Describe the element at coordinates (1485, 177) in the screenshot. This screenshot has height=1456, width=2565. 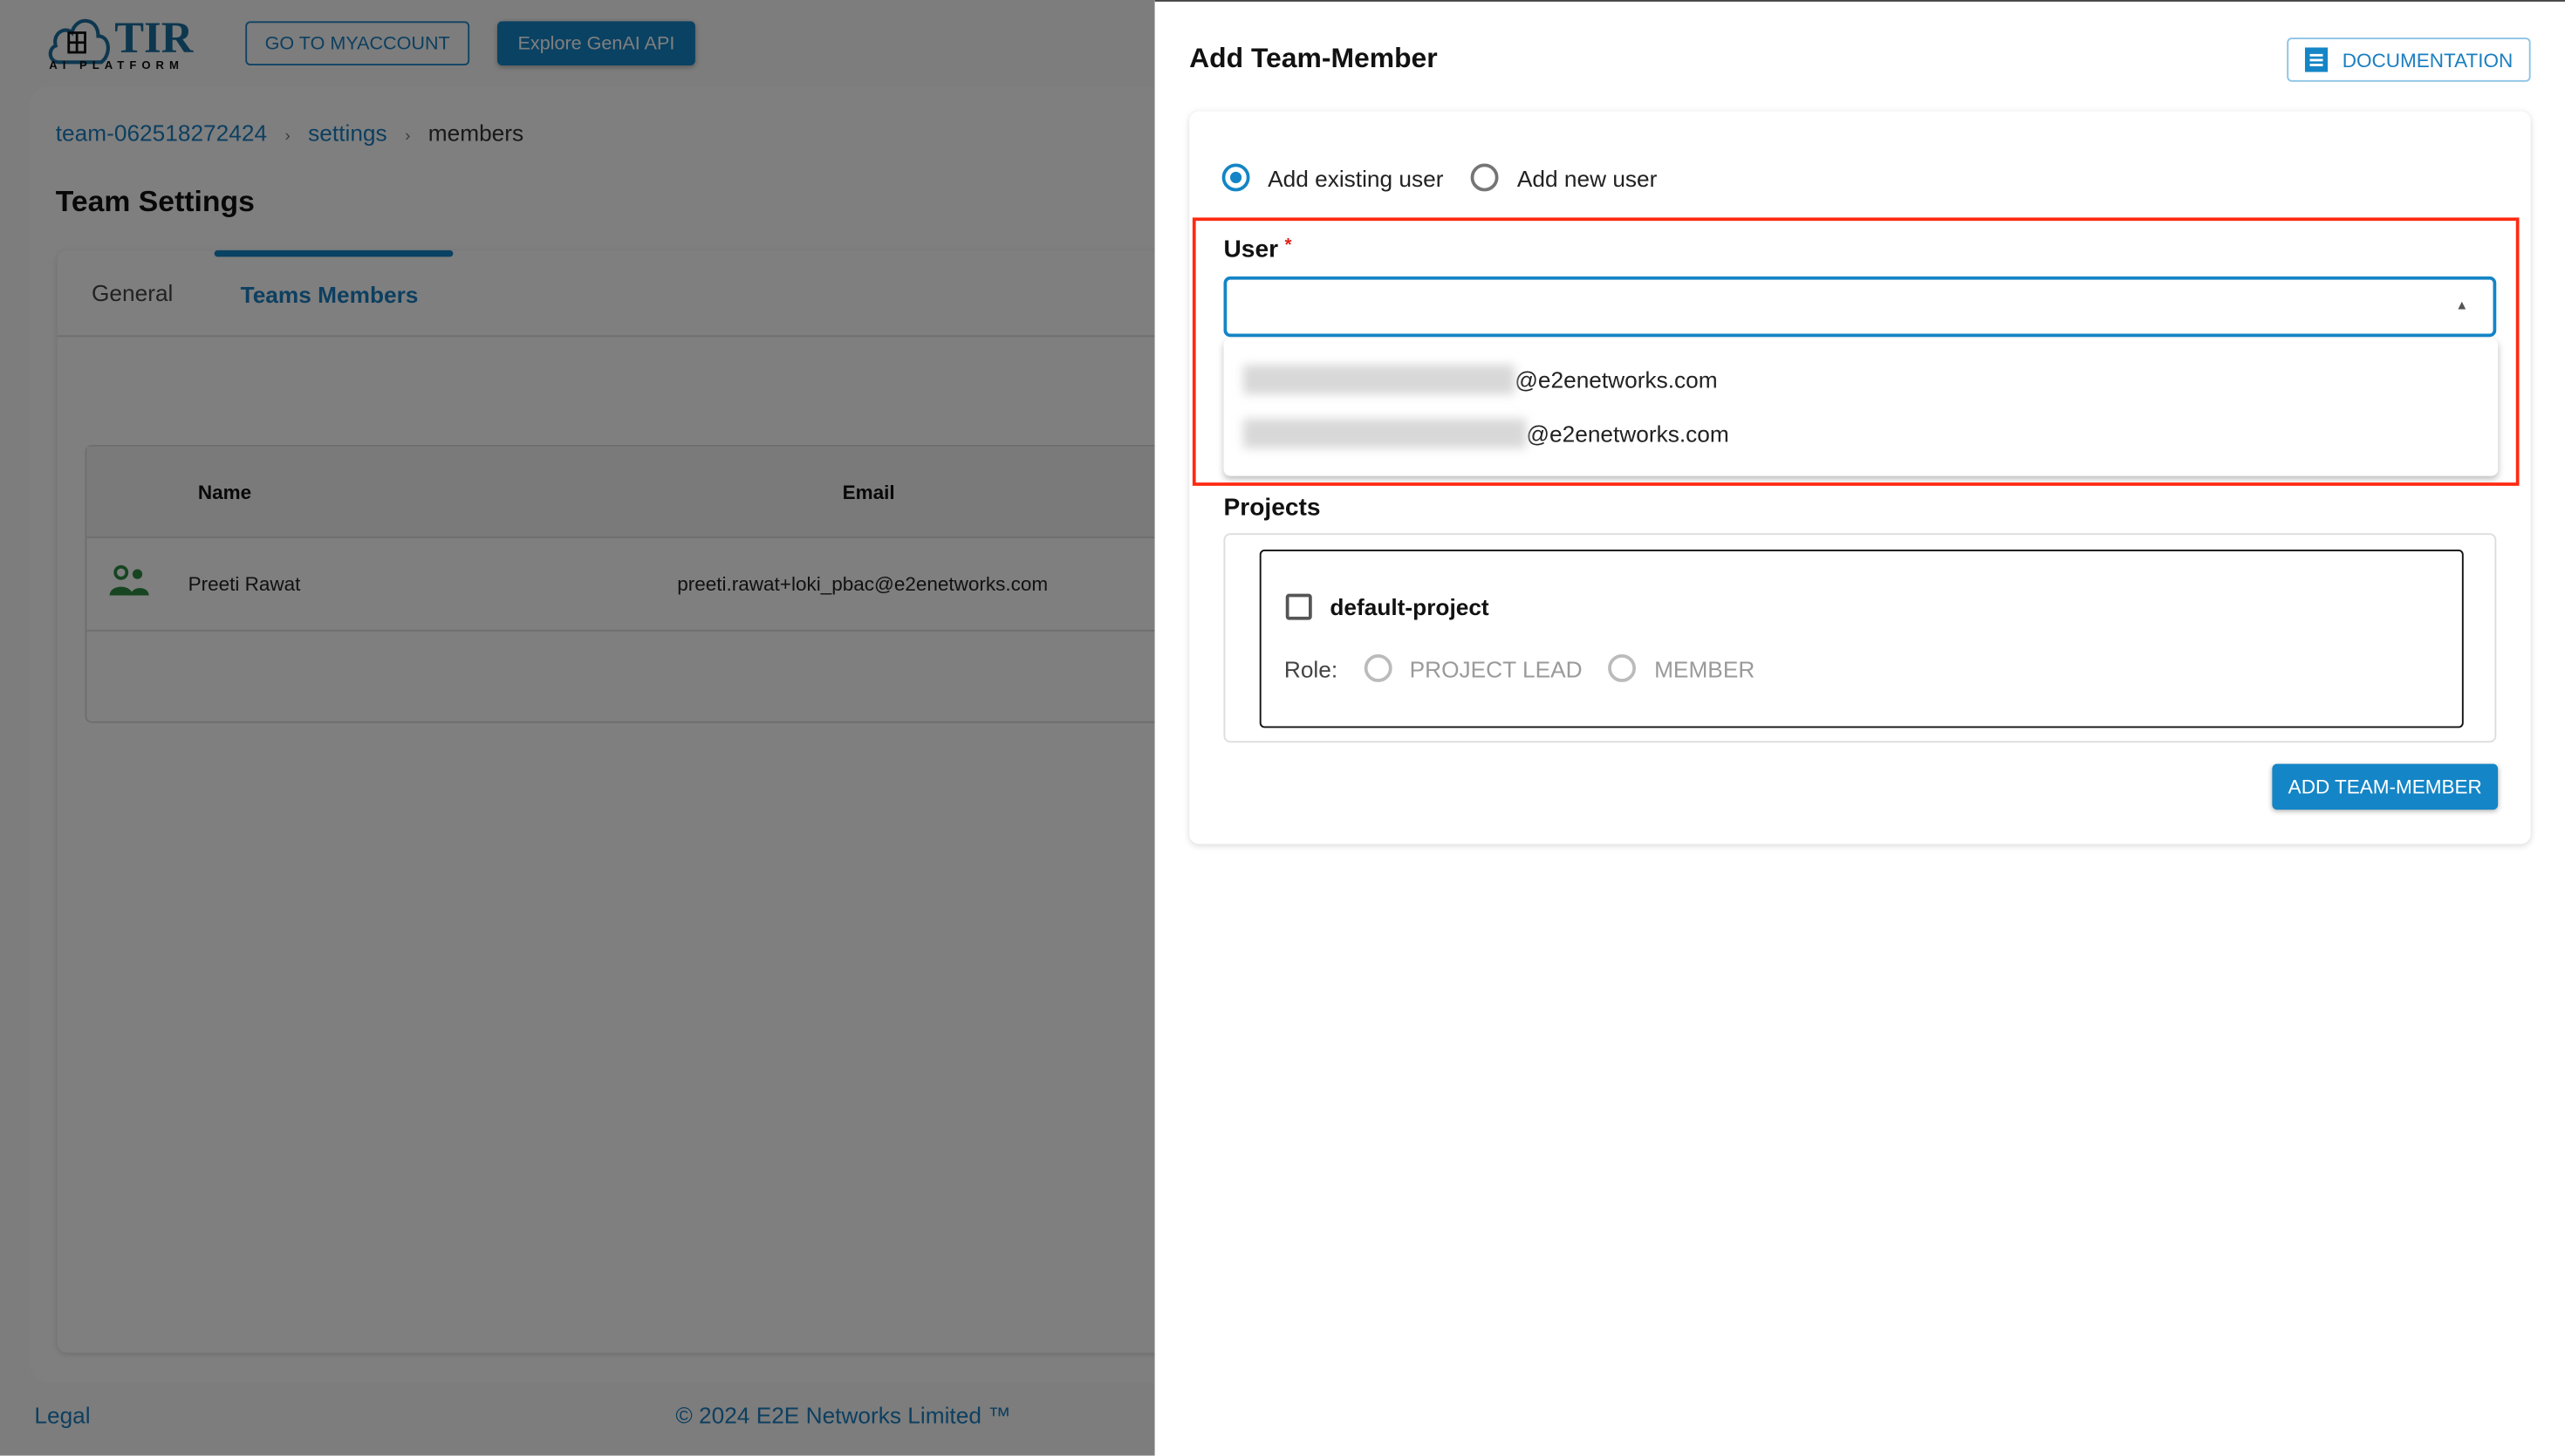
I see `add-new-user-radio` at that location.